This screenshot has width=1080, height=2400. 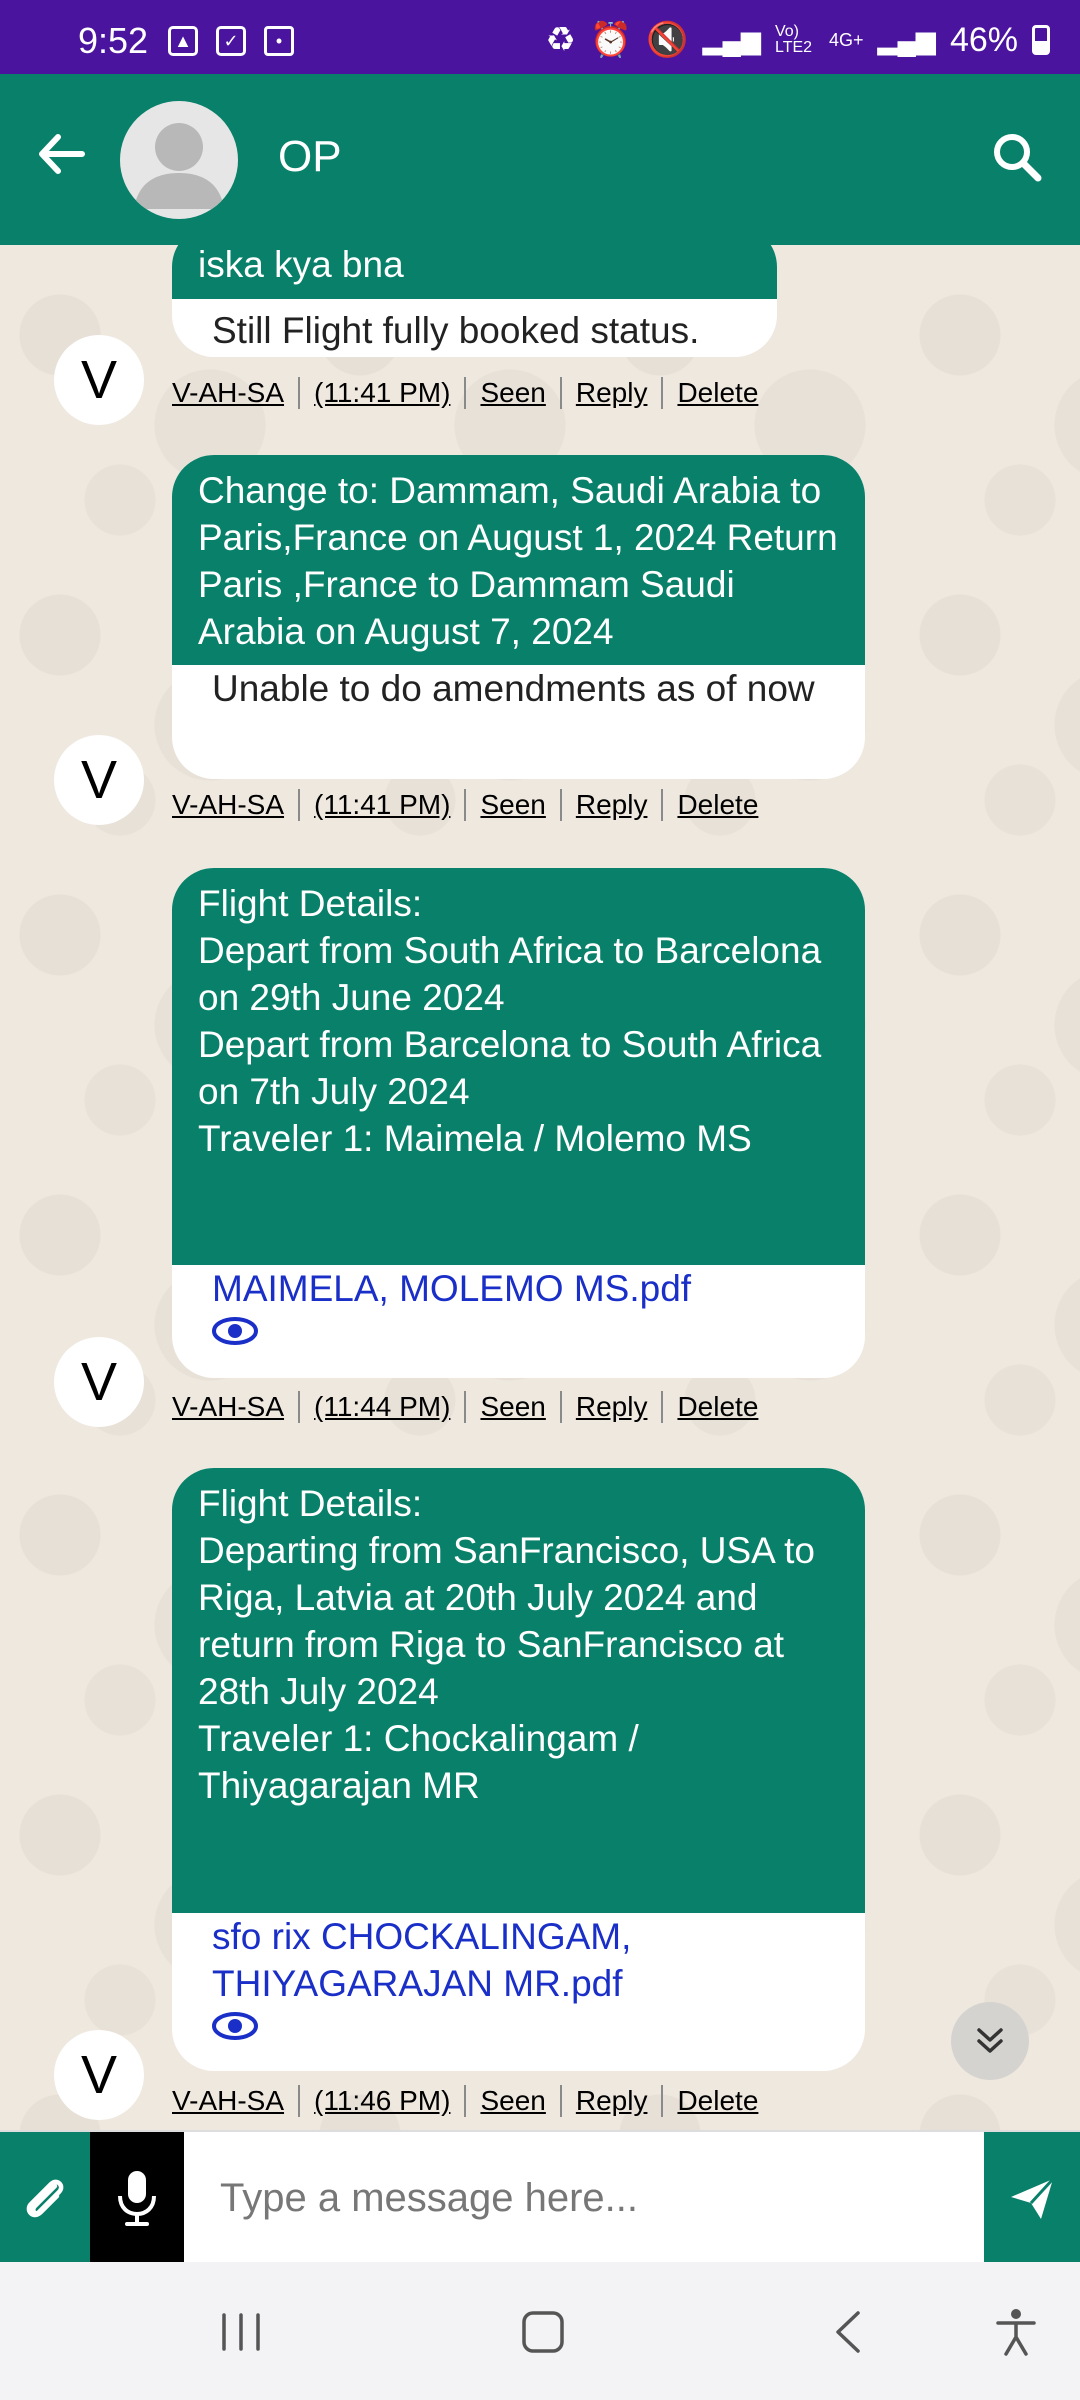 What do you see at coordinates (793, 39) in the screenshot?
I see `volte-label: Vo) LTE2` at bounding box center [793, 39].